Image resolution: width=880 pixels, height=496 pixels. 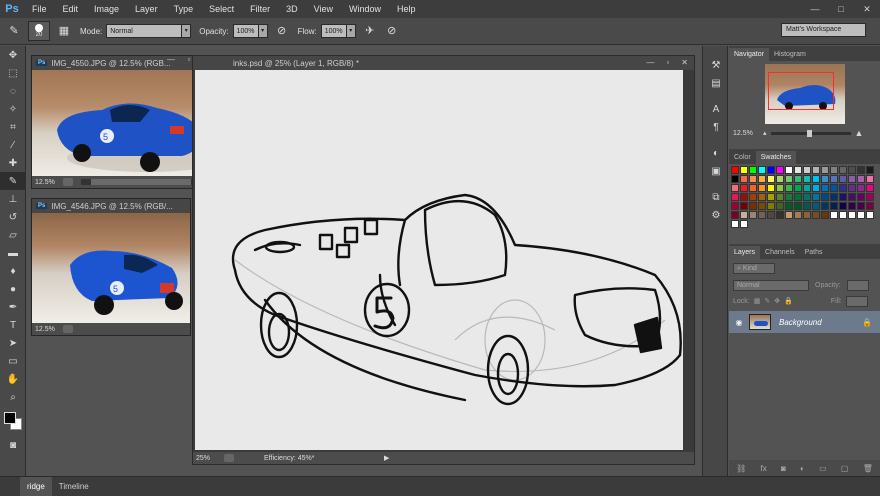 I want to click on menu-help: Help, so click(x=406, y=9).